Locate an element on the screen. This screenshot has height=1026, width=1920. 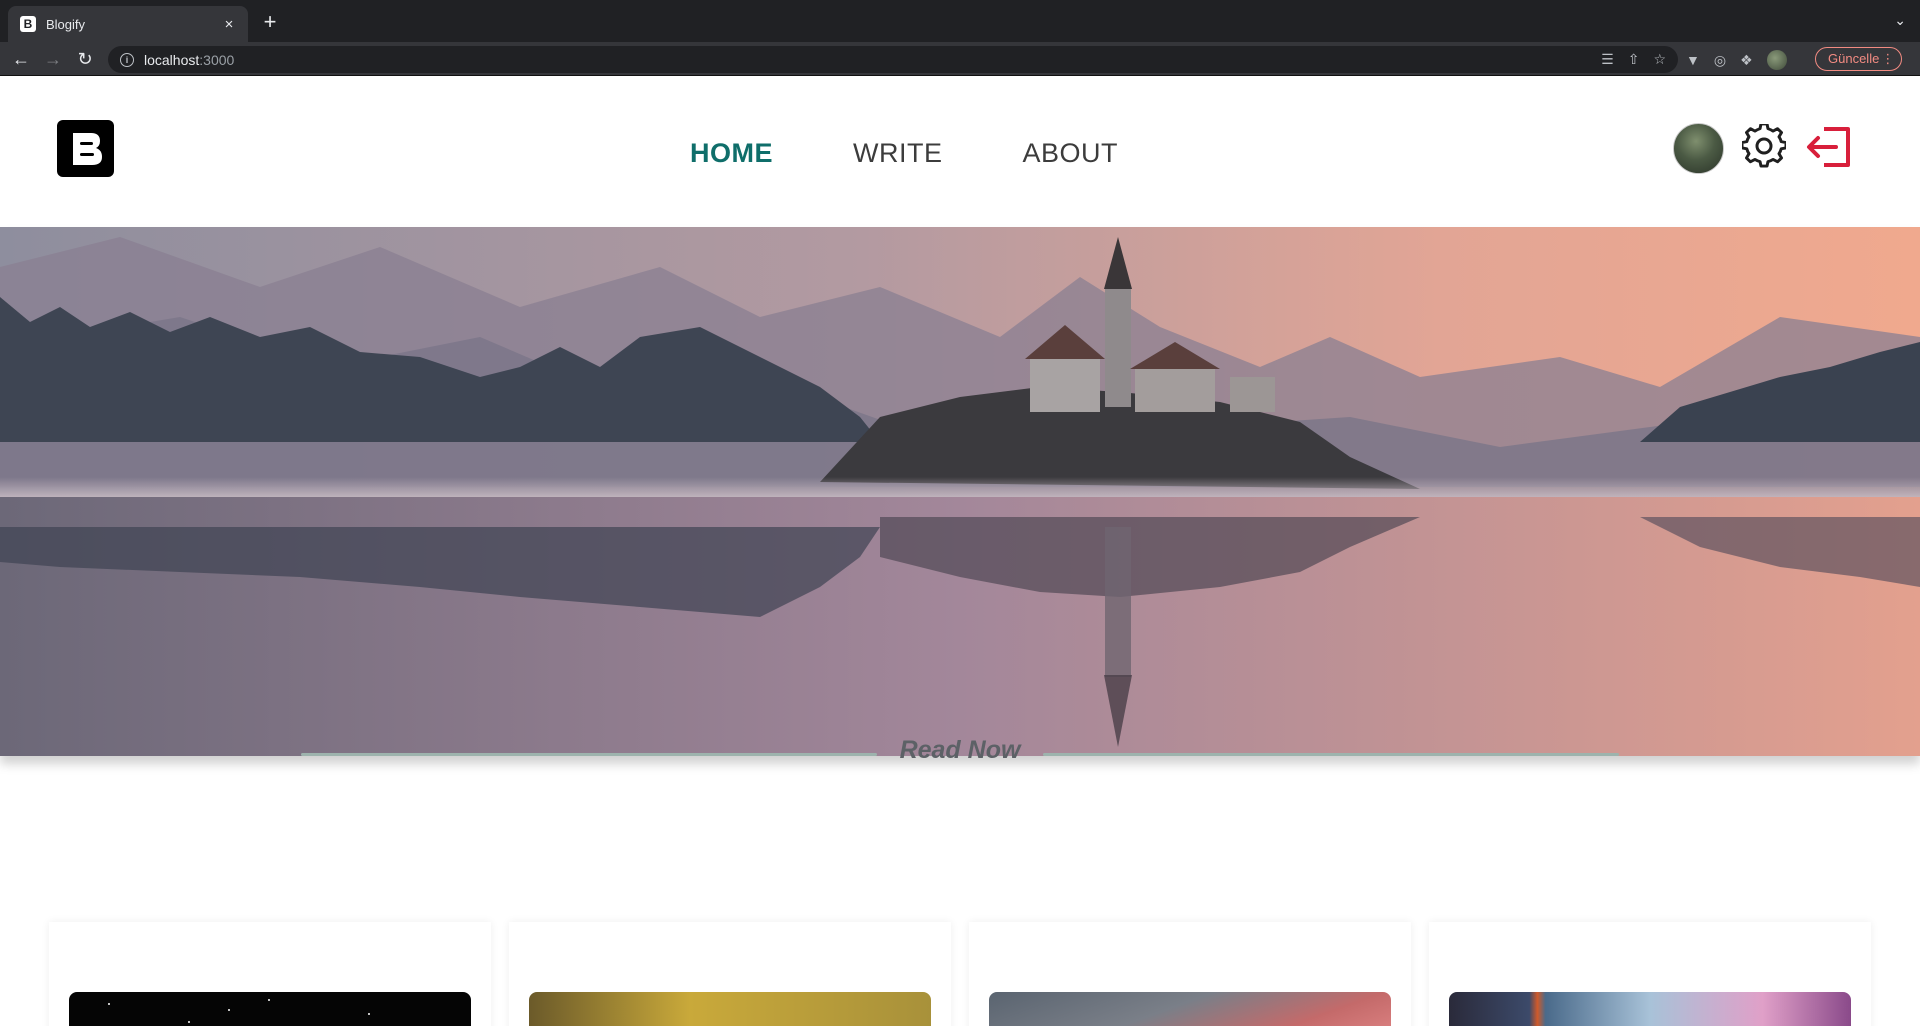
main-nav: HOME WRITE ABOUT is located at coordinates (904, 153).